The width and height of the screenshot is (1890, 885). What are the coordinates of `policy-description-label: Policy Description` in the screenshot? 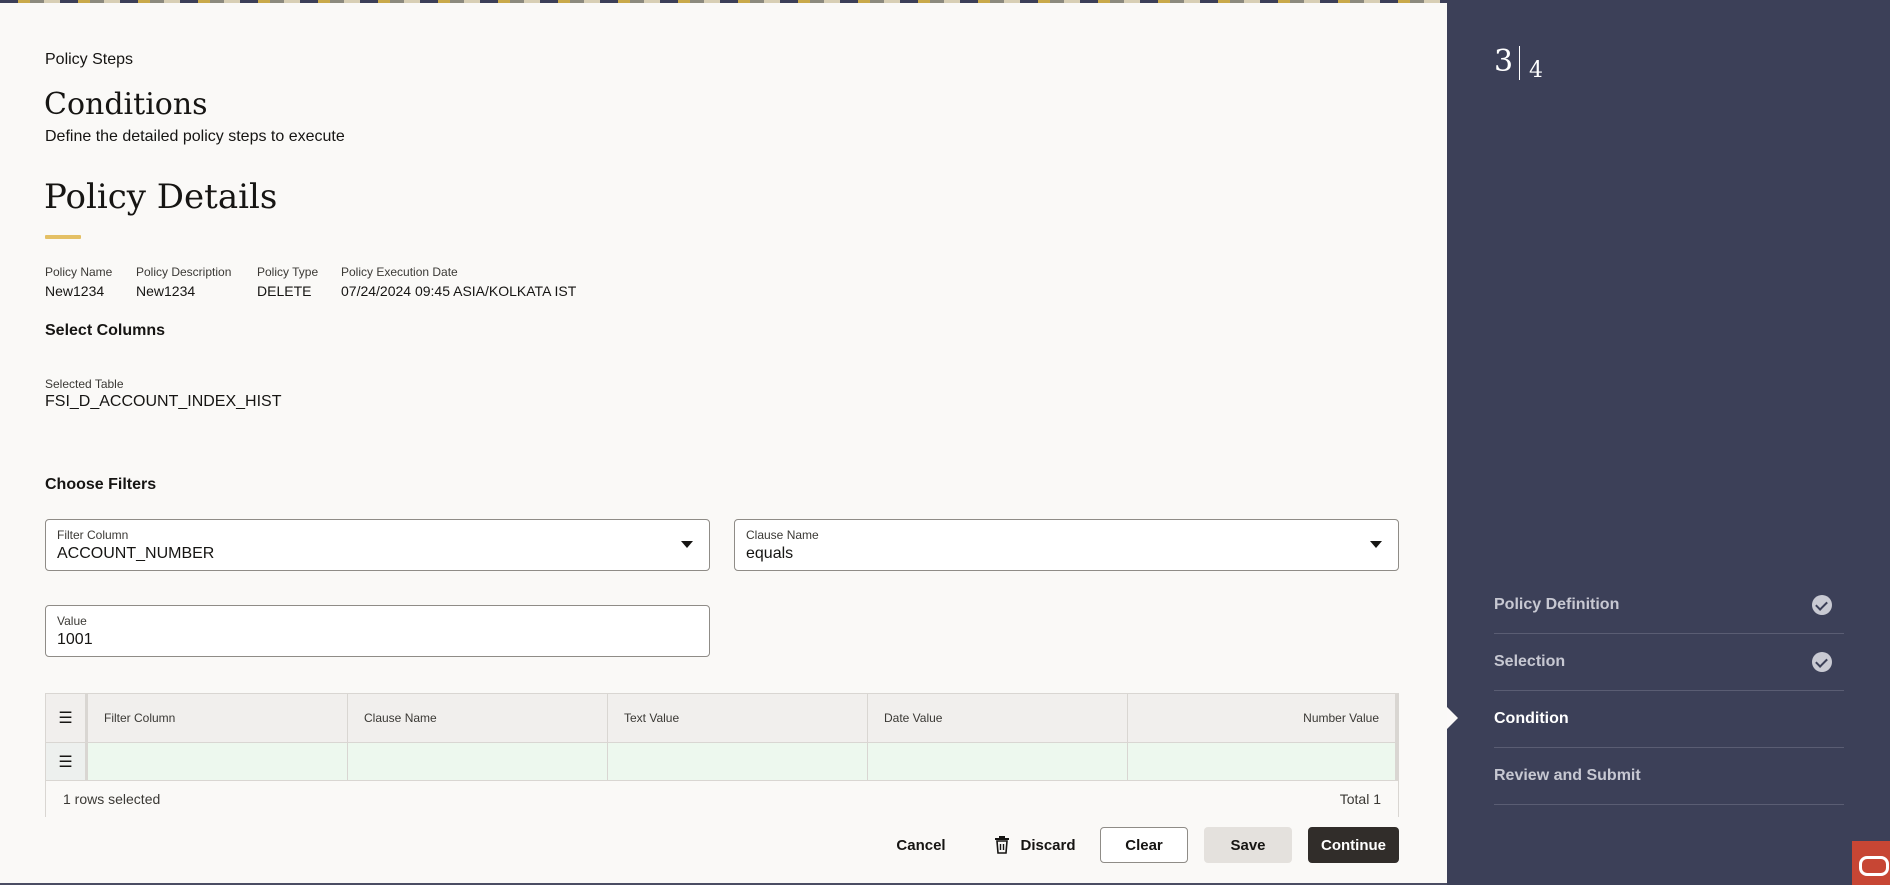 It's located at (184, 272).